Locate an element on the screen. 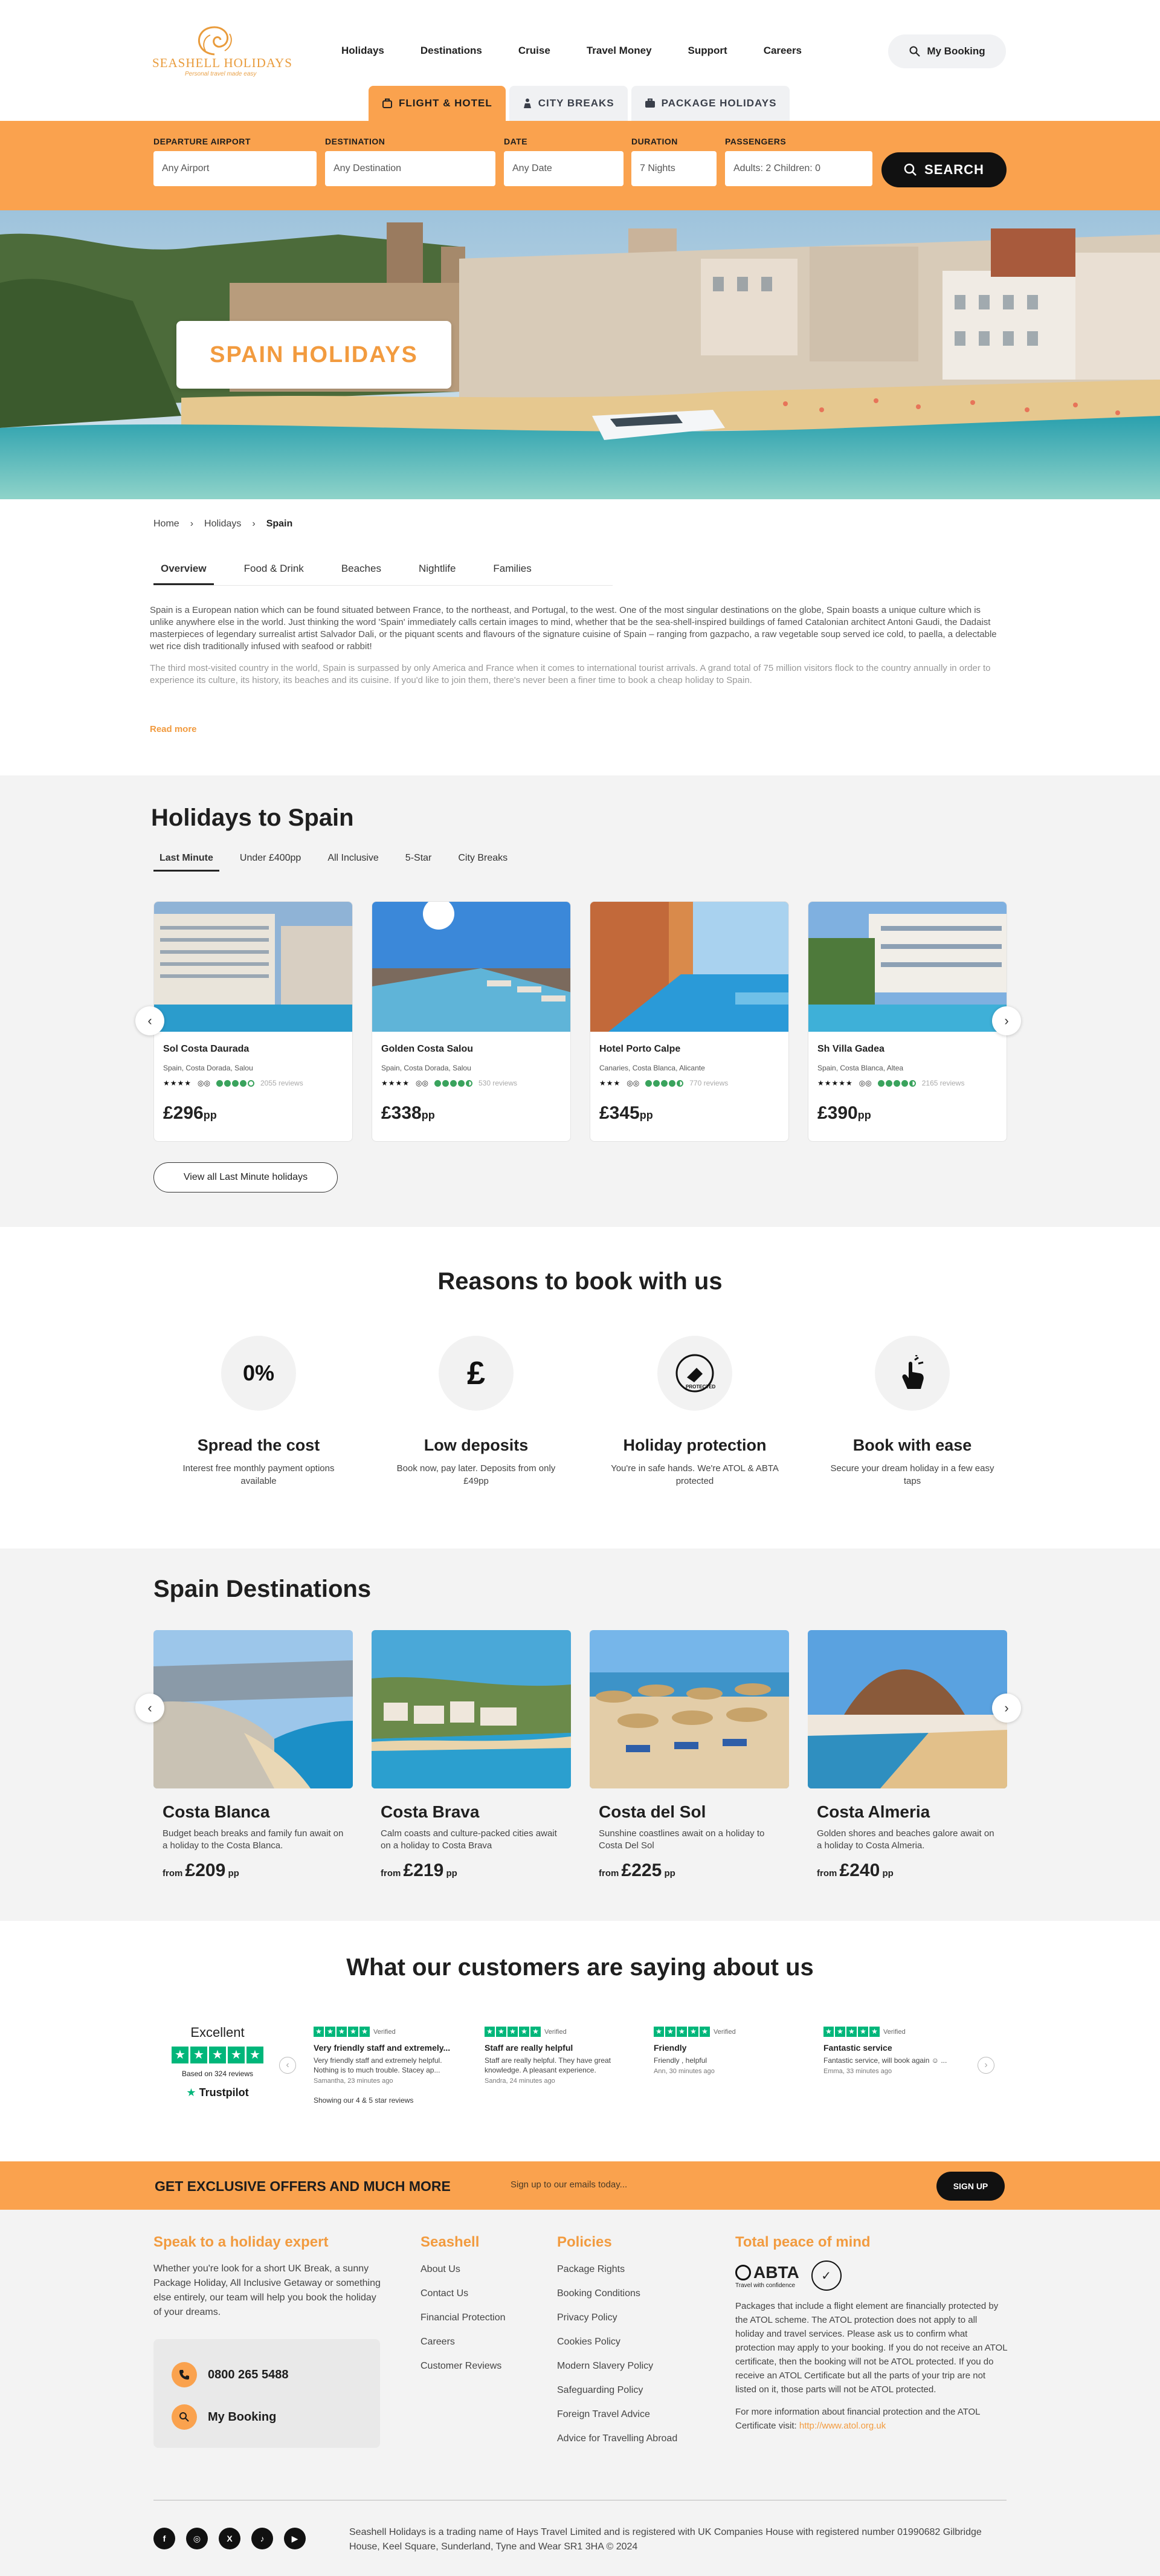  abta-logo-sub: Travel with confidence is located at coordinates (765, 2285).